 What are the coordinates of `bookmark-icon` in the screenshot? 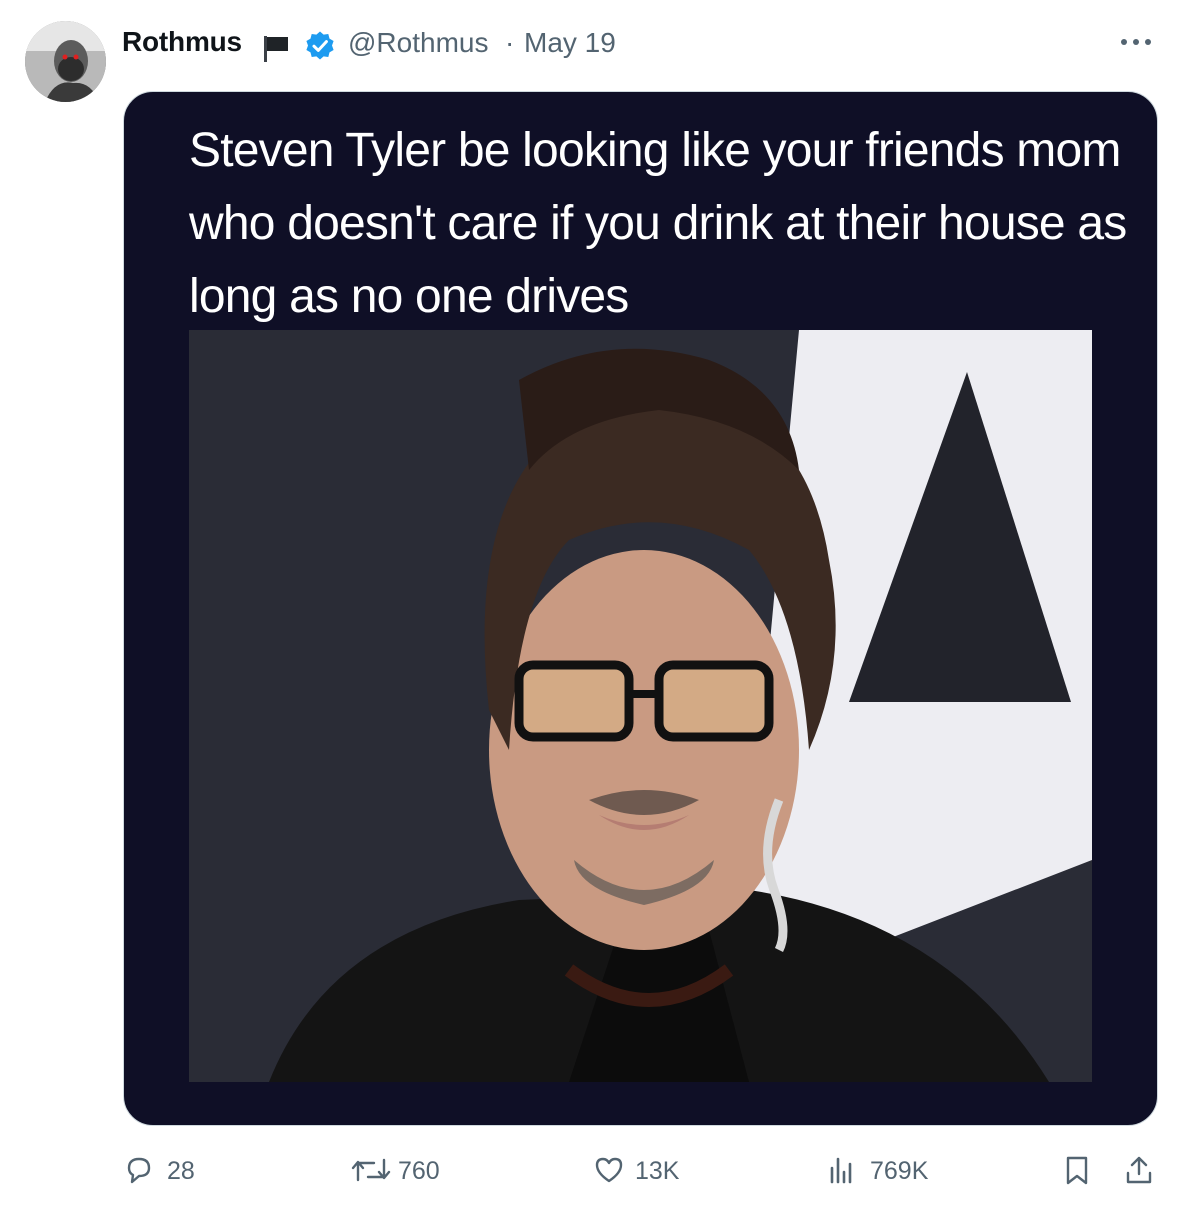 It's located at (1077, 1170).